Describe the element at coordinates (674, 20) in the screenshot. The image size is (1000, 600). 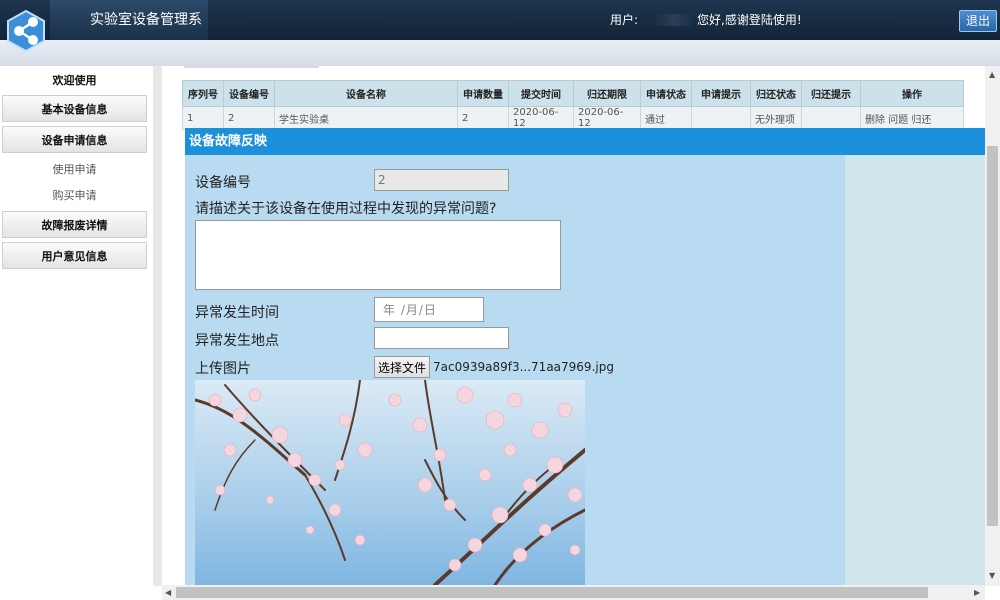
I see `user-name-redacted` at that location.